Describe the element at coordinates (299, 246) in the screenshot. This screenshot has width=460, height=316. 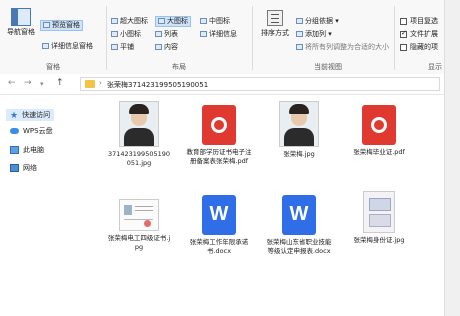
I see `file-name: 张荣梅山东省职业技能等级认定申报表.docx` at that location.